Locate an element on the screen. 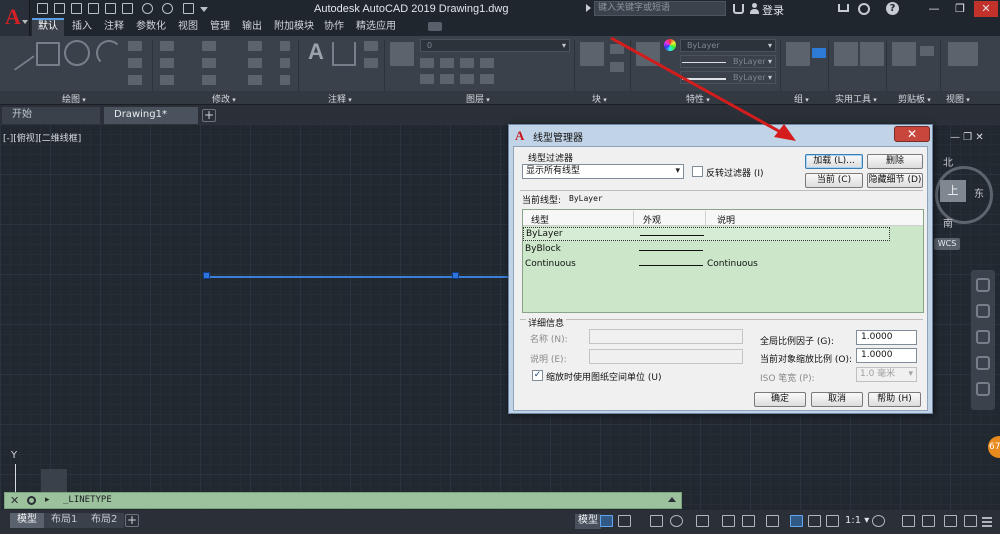 This screenshot has height=534, width=1000. color-wheel-icon is located at coordinates (670, 45).